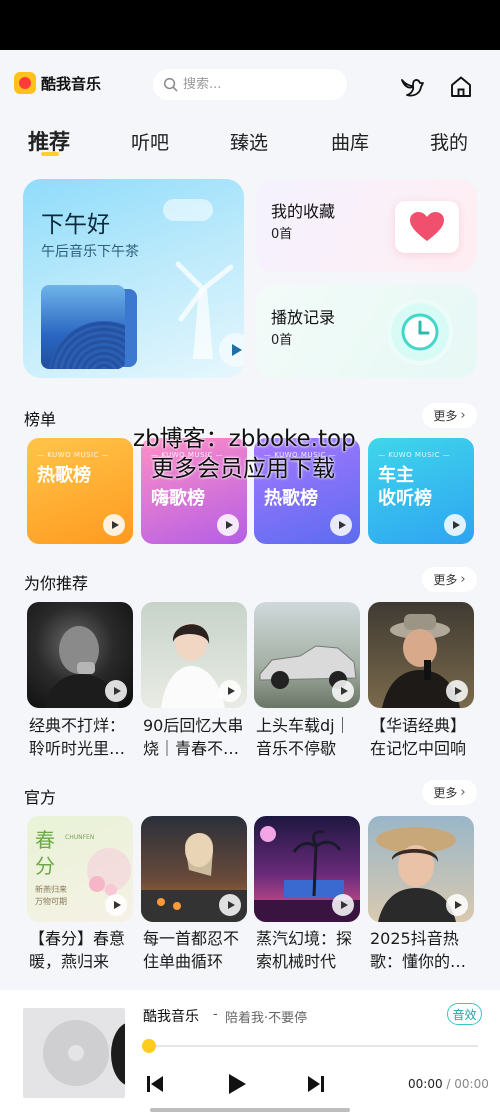 Image resolution: width=500 pixels, height=1115 pixels. What do you see at coordinates (82, 950) in the screenshot?
I see `playlist-caption: 【春分】春意暖，燕归来` at bounding box center [82, 950].